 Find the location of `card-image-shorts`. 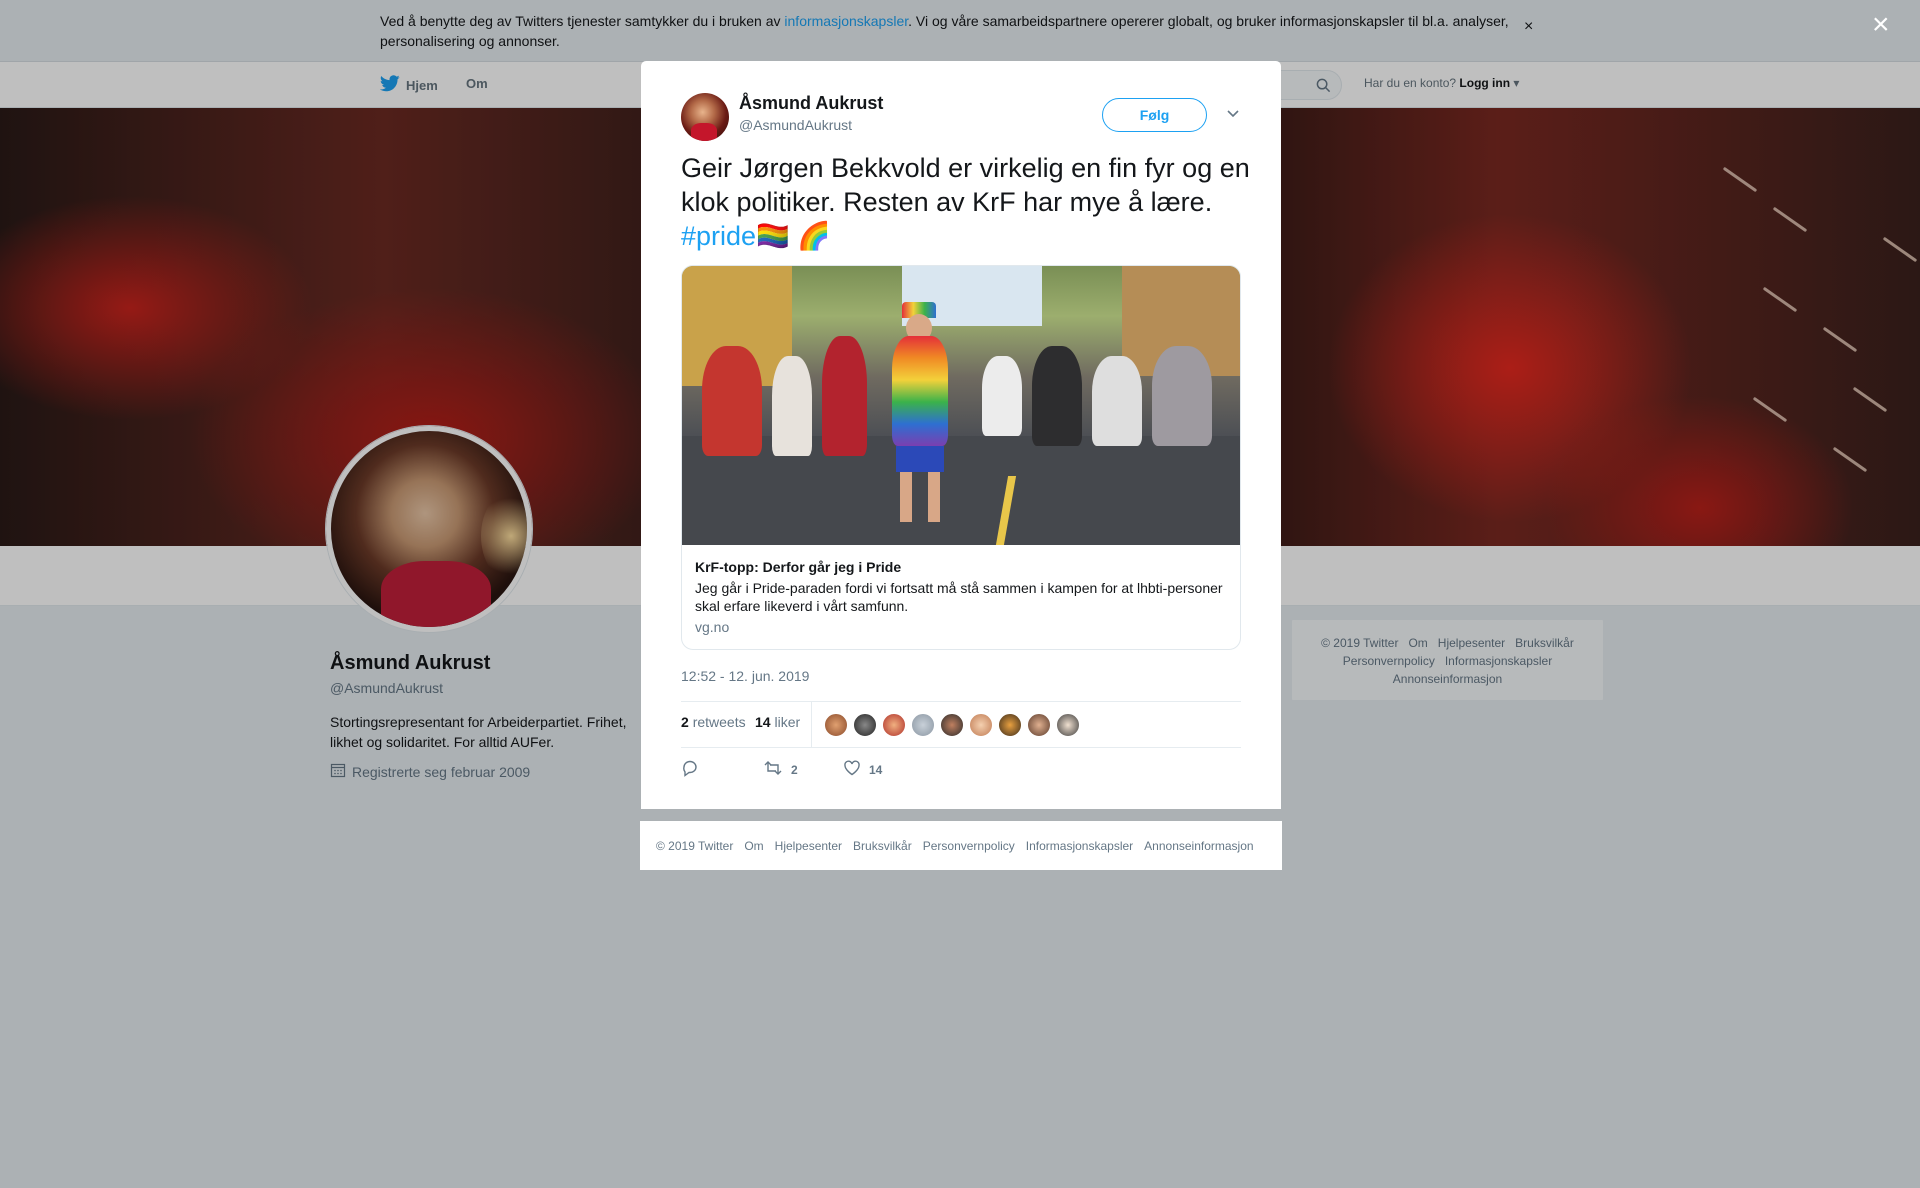

card-image-shorts is located at coordinates (920, 459).